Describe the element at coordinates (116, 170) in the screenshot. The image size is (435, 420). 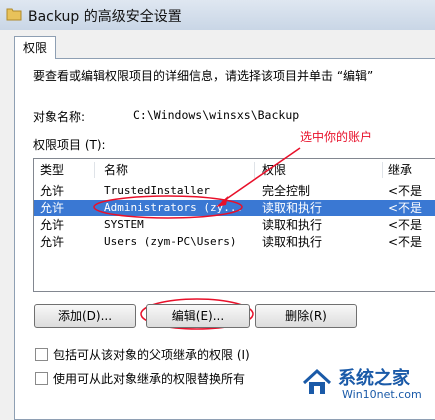
I see `column-header-name: 名称` at that location.